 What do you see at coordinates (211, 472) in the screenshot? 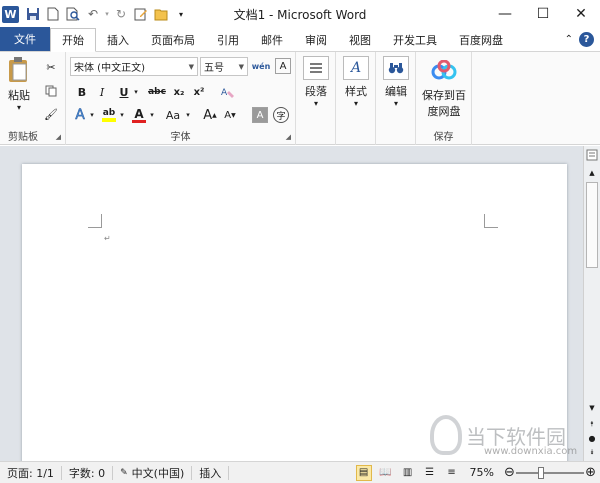
I see `insert-mode: 插入` at bounding box center [211, 472].